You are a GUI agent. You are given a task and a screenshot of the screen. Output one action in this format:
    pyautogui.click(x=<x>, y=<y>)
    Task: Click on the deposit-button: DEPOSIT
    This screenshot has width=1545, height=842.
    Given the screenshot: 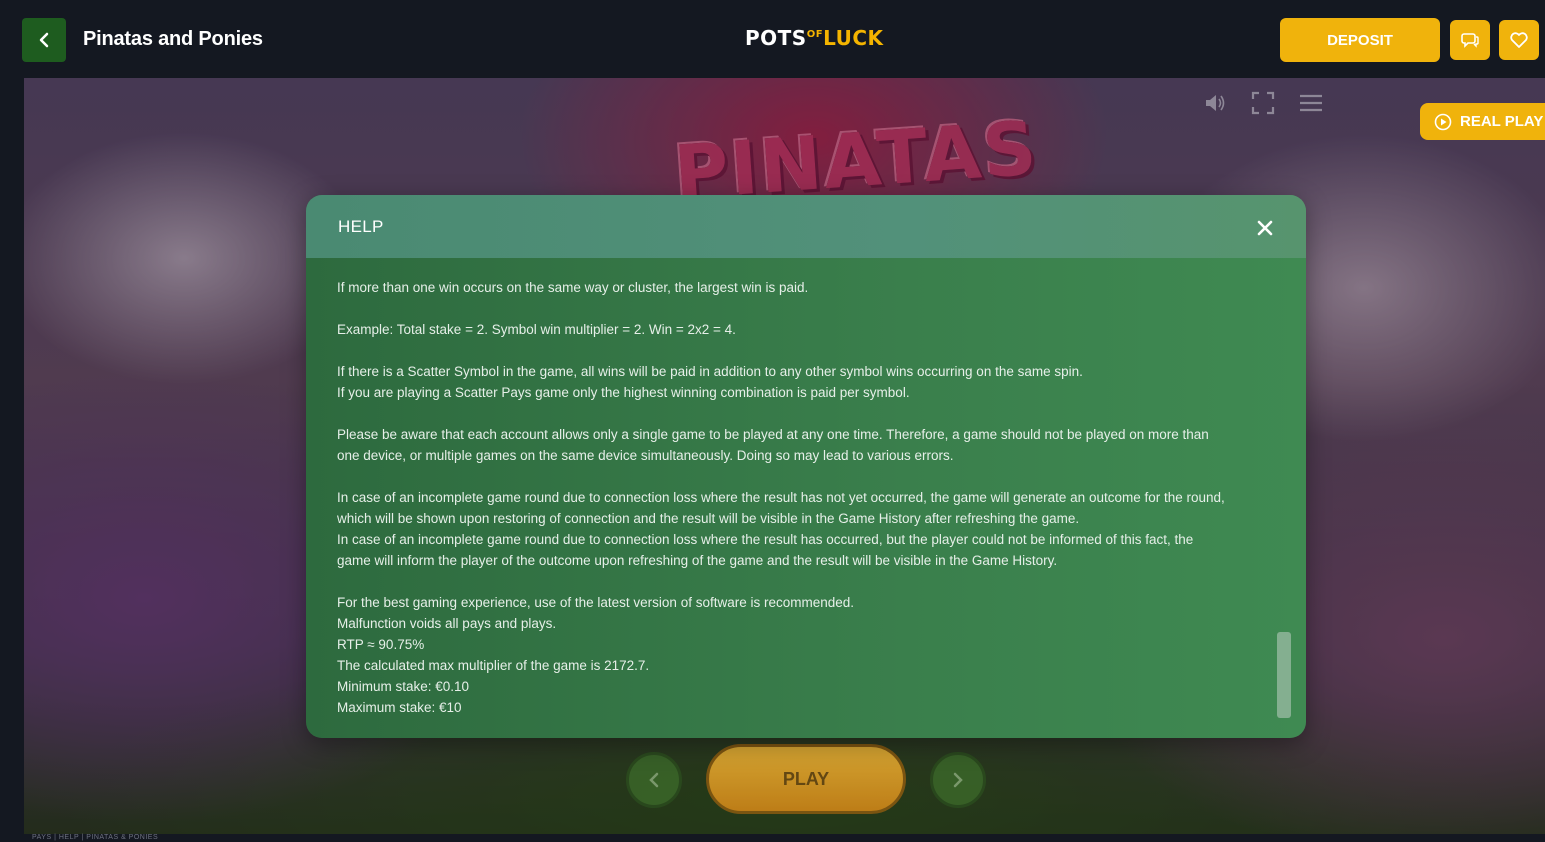 What is the action you would take?
    pyautogui.click(x=1360, y=40)
    